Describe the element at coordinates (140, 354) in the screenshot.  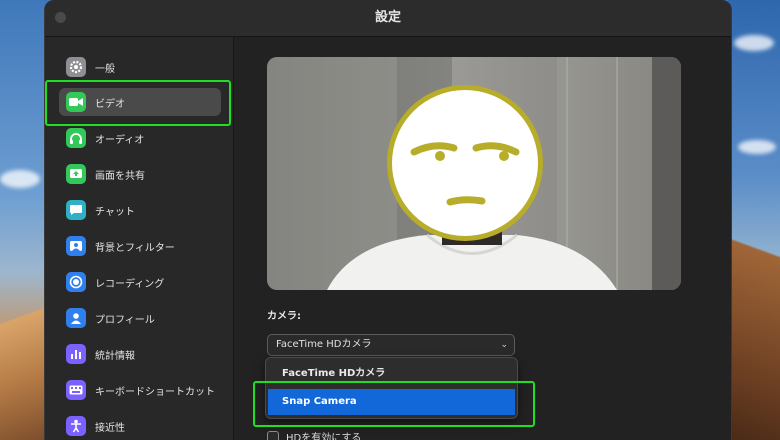
I see `sidebar-item-statistics: 統計情報` at that location.